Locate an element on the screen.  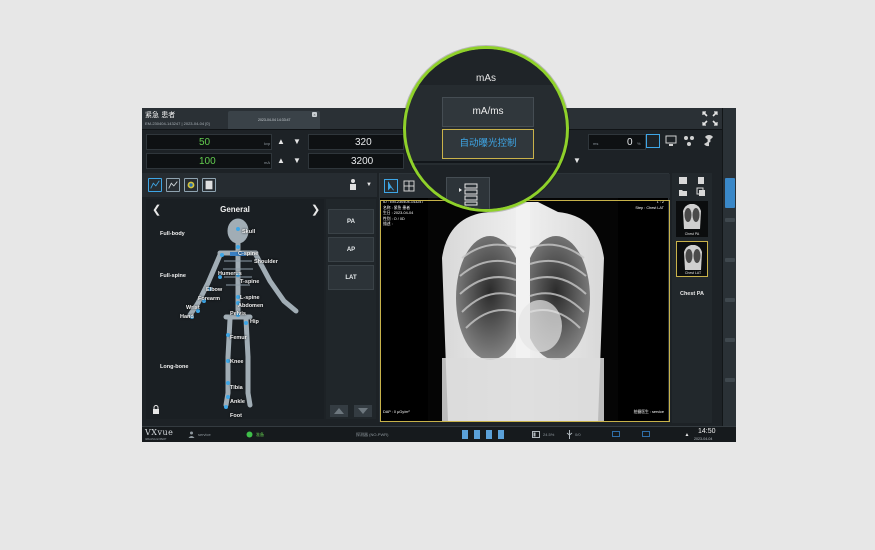
curve-tool-icon is located at coordinates (155, 185).